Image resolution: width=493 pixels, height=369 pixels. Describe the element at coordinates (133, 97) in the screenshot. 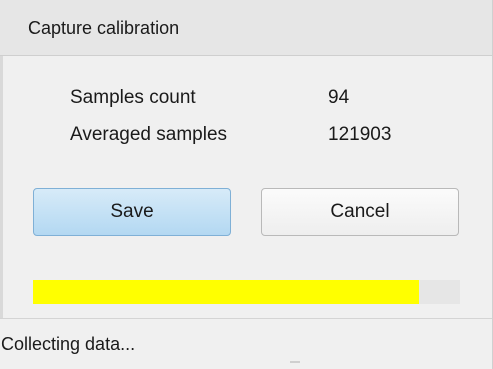

I see `samples-count-label: Samples count` at that location.